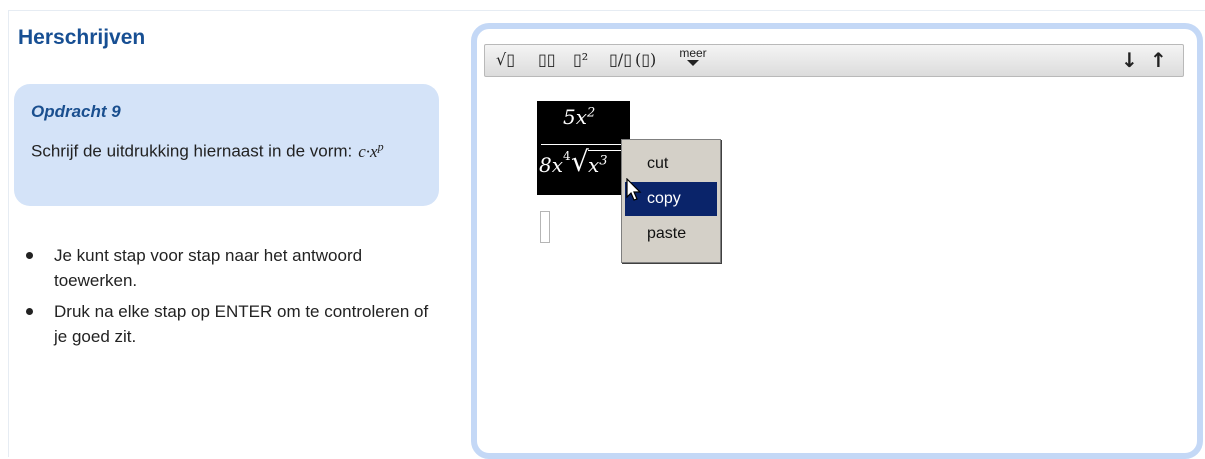 This screenshot has width=1205, height=459. I want to click on power-button: ▯², so click(580, 60).